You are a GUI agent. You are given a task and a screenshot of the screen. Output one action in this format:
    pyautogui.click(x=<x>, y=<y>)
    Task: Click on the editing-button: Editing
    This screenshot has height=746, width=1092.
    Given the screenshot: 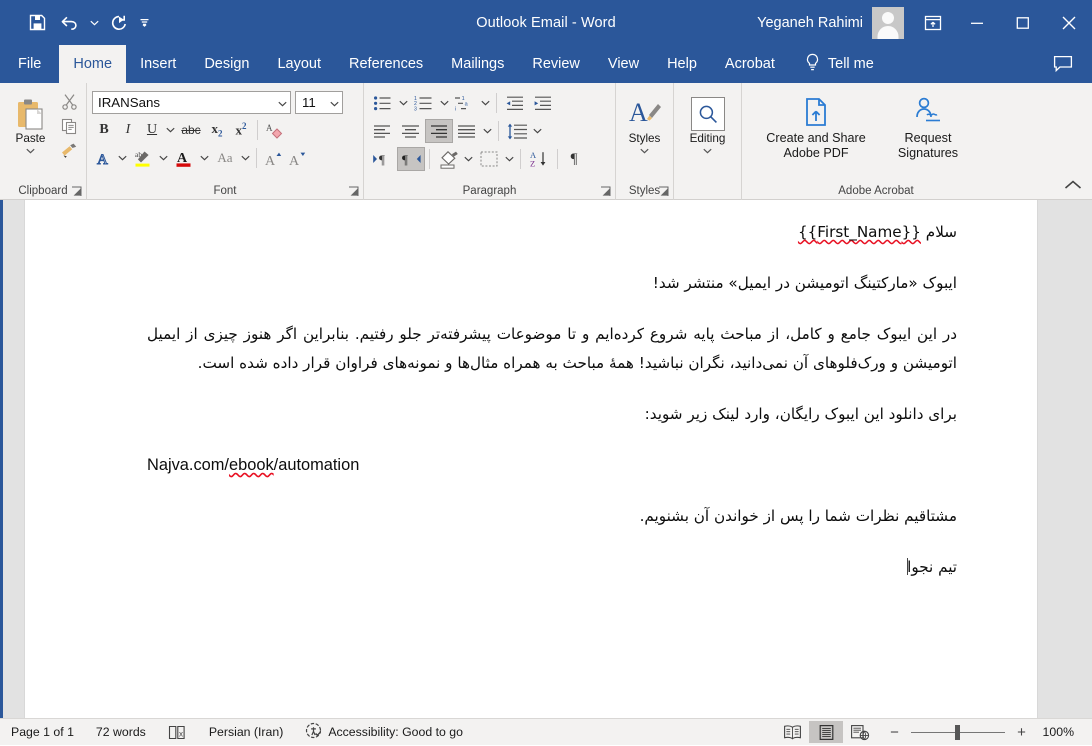 What is the action you would take?
    pyautogui.click(x=707, y=122)
    